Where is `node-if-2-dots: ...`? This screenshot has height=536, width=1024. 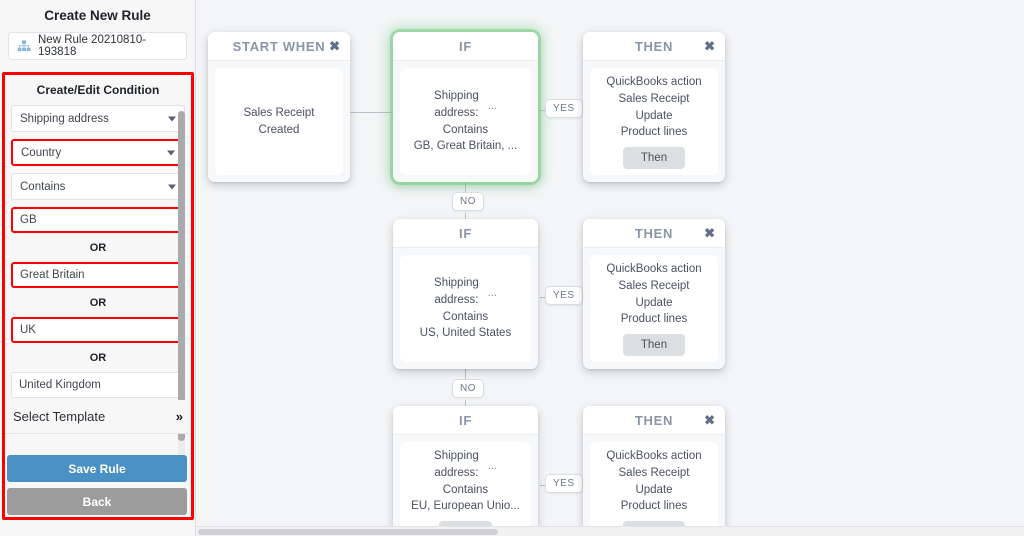
node-if-2-dots: ... is located at coordinates (492, 293).